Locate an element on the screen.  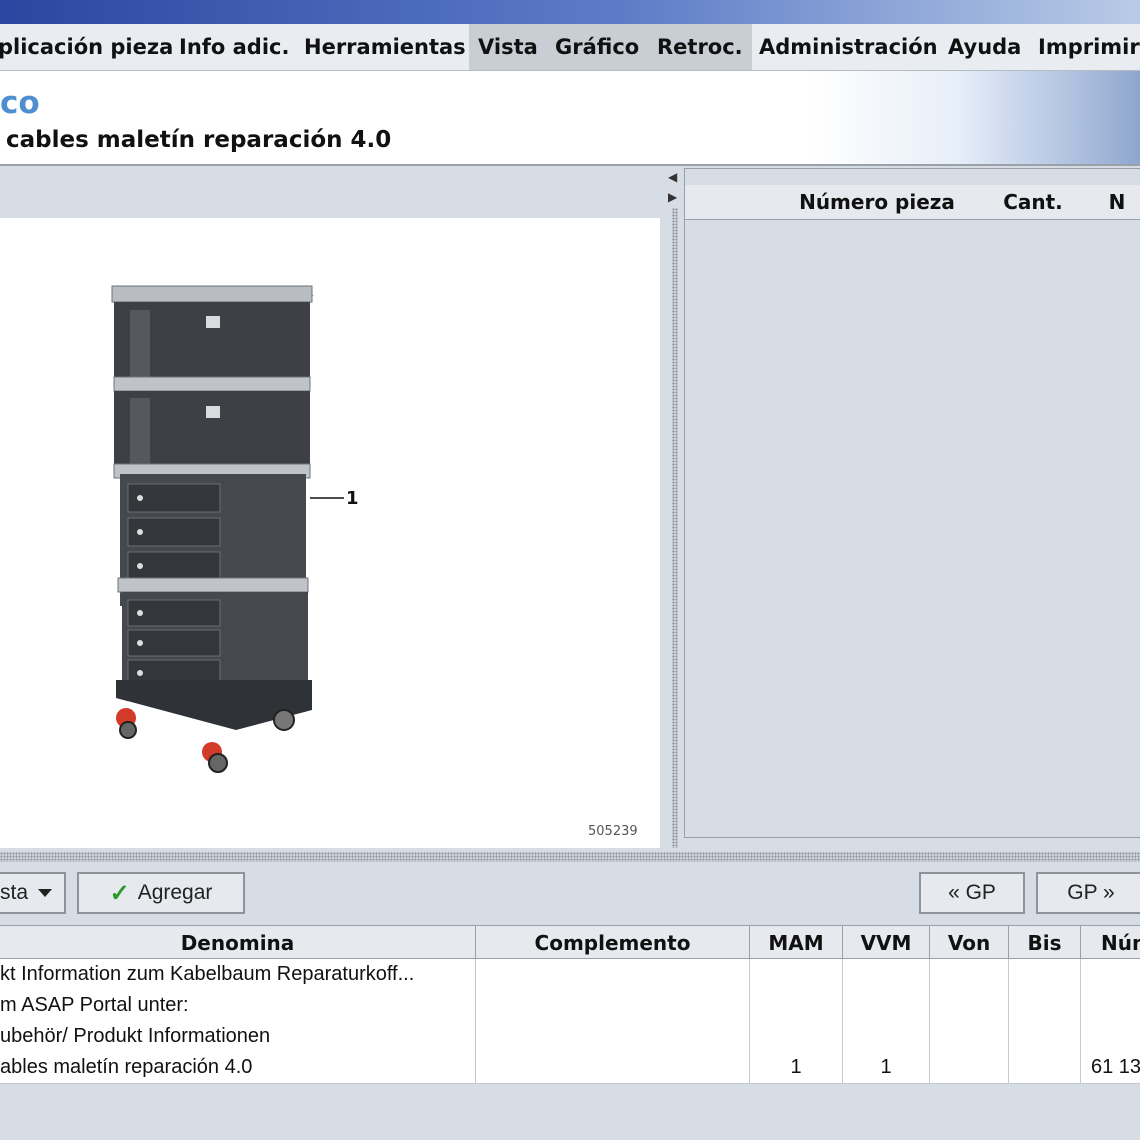
col-mam: MAM is located at coordinates (796, 942).